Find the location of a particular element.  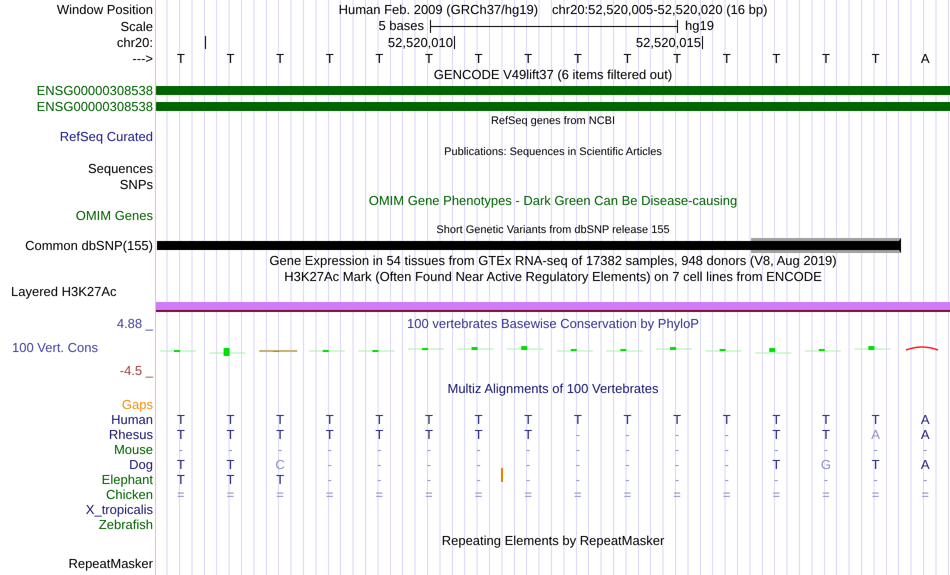

axis-min-label: -4.5 _ is located at coordinates (136, 370).